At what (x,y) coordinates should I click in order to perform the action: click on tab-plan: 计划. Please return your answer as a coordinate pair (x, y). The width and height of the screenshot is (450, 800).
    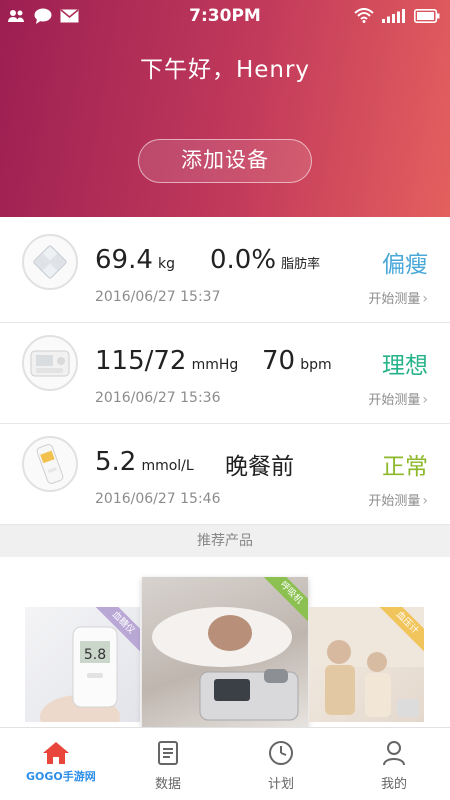
    Looking at the image, I should click on (281, 764).